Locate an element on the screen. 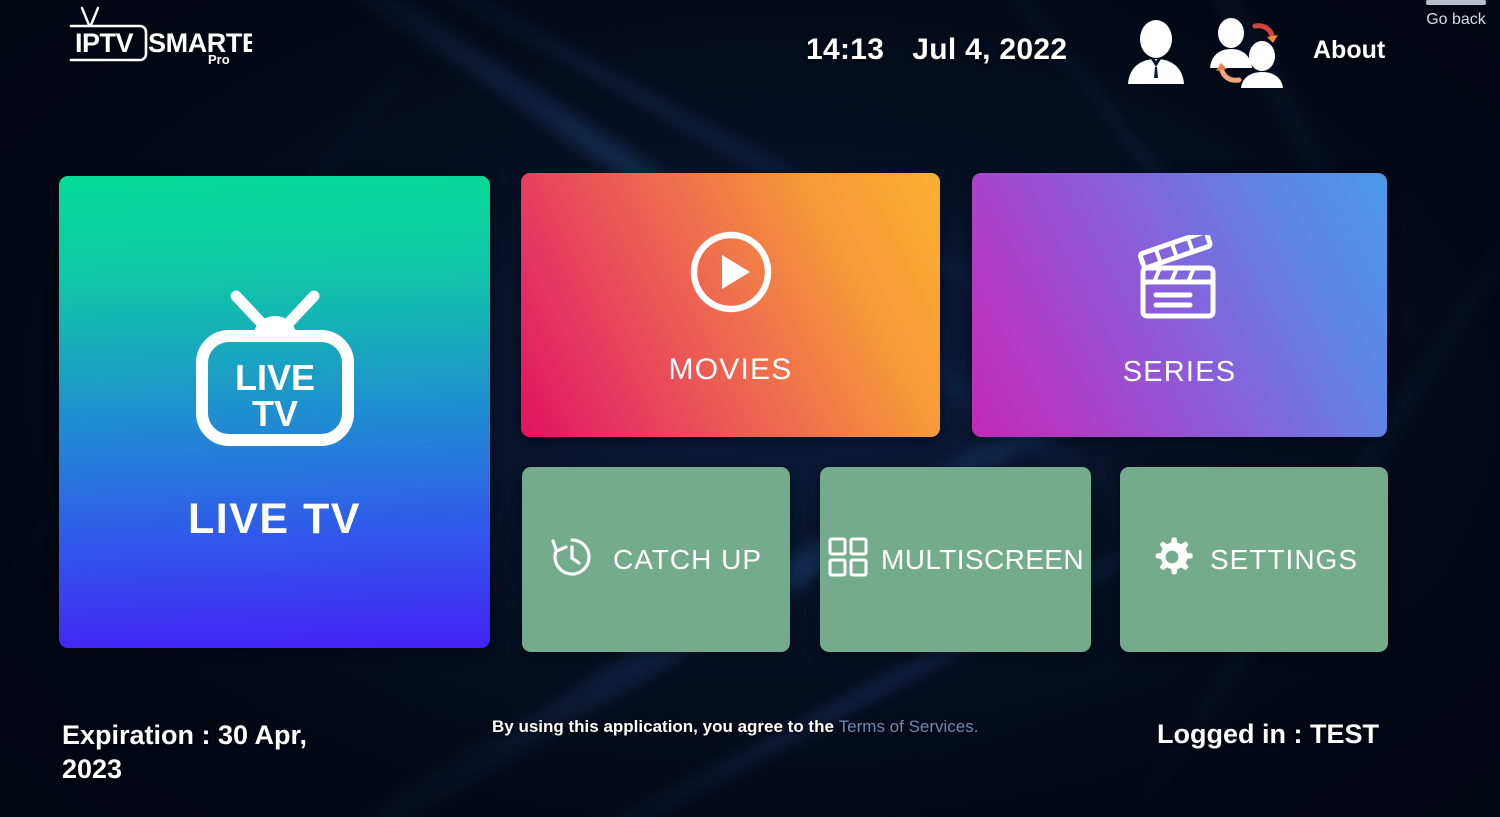 The width and height of the screenshot is (1500, 817). svg-text: Pro is located at coordinates (219, 59).